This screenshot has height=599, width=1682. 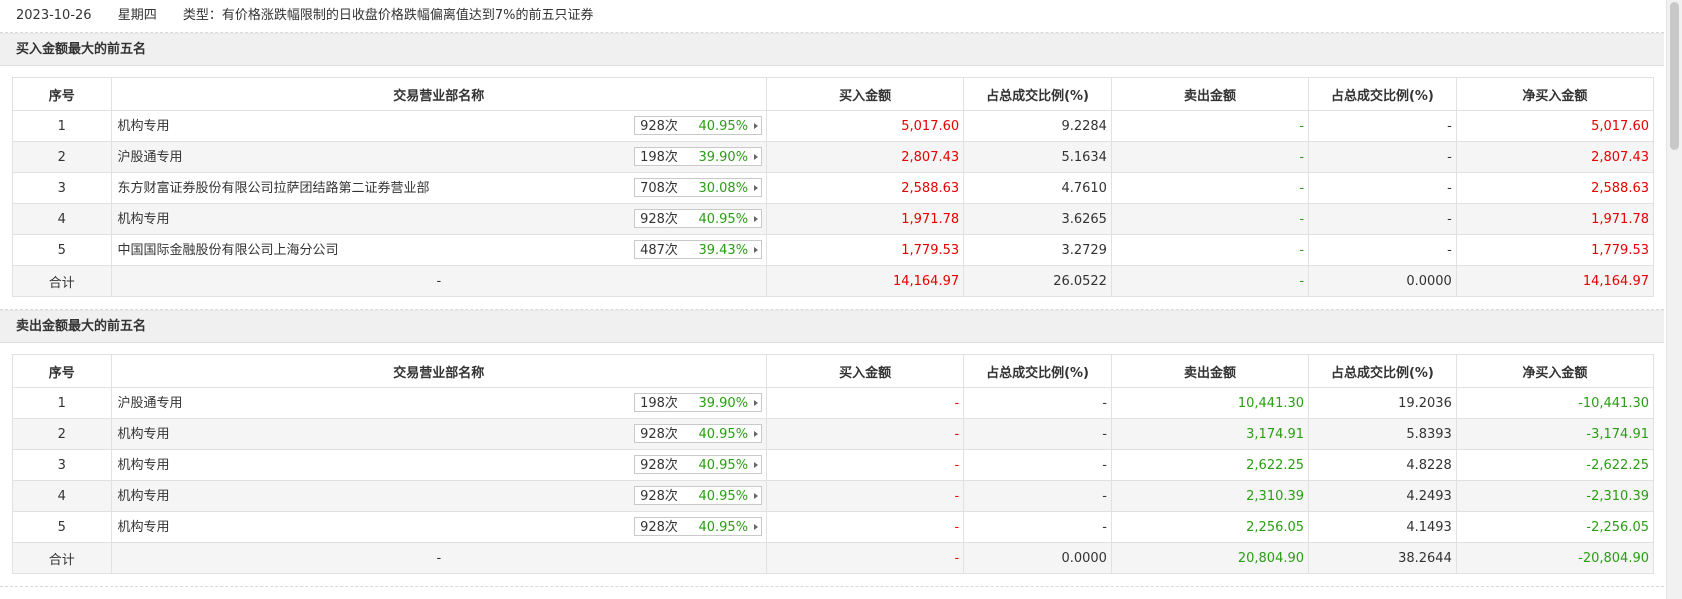 What do you see at coordinates (1037, 281) in the screenshot?
I see `total-buy-ratio: 26.0522` at bounding box center [1037, 281].